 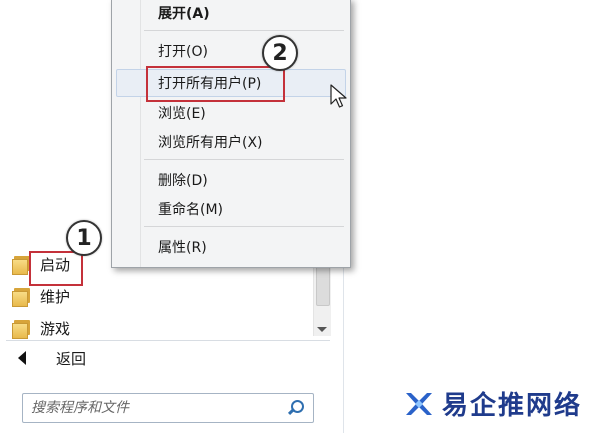 I want to click on menu-item-explore: 浏览(E), so click(x=182, y=113).